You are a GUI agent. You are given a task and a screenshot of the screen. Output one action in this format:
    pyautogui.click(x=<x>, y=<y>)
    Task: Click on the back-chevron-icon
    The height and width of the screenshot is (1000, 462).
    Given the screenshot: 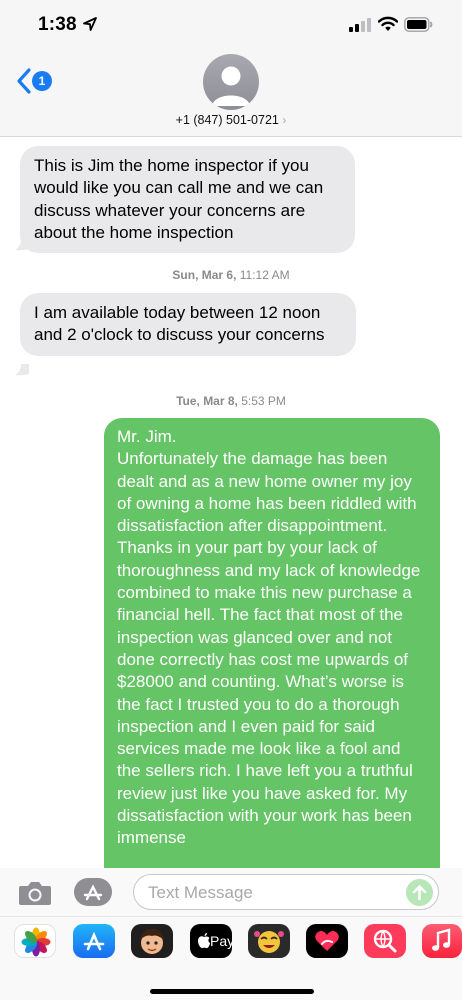 What is the action you would take?
    pyautogui.click(x=24, y=81)
    